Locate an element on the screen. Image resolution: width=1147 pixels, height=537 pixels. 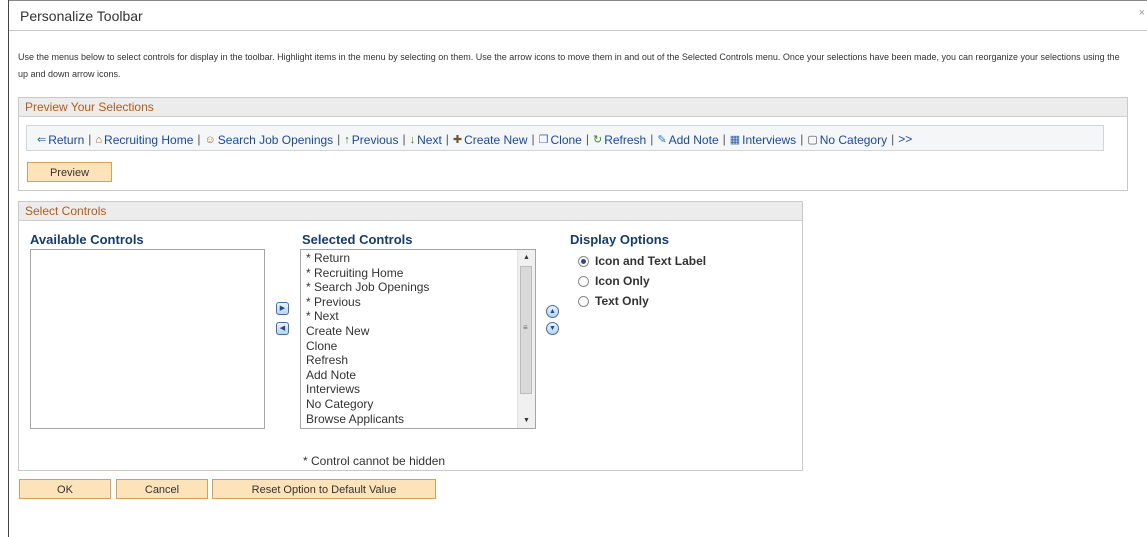
ok-button: OK is located at coordinates (65, 489).